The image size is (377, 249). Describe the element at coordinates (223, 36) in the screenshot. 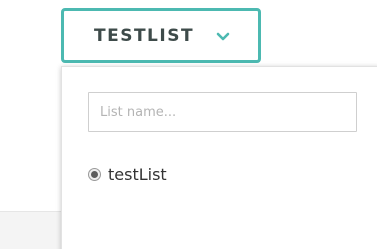

I see `chevron-down-icon` at that location.